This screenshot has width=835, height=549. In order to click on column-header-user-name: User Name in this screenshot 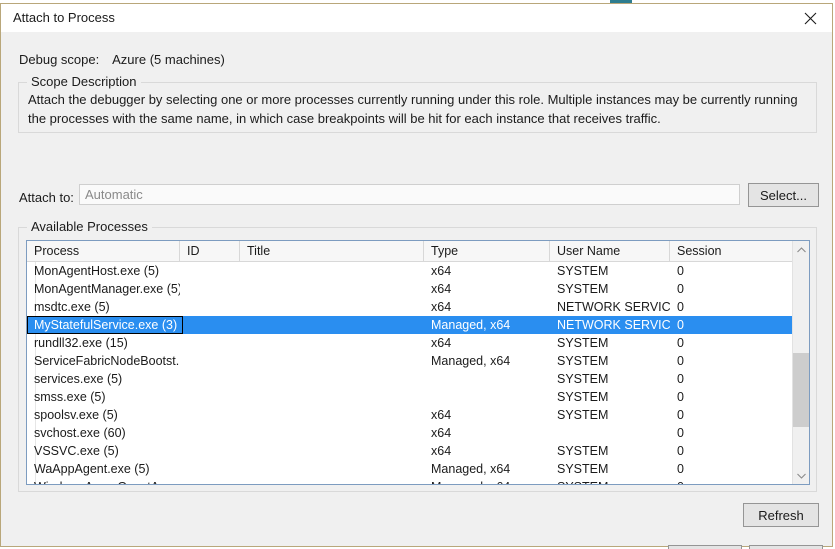, I will do `click(610, 251)`.